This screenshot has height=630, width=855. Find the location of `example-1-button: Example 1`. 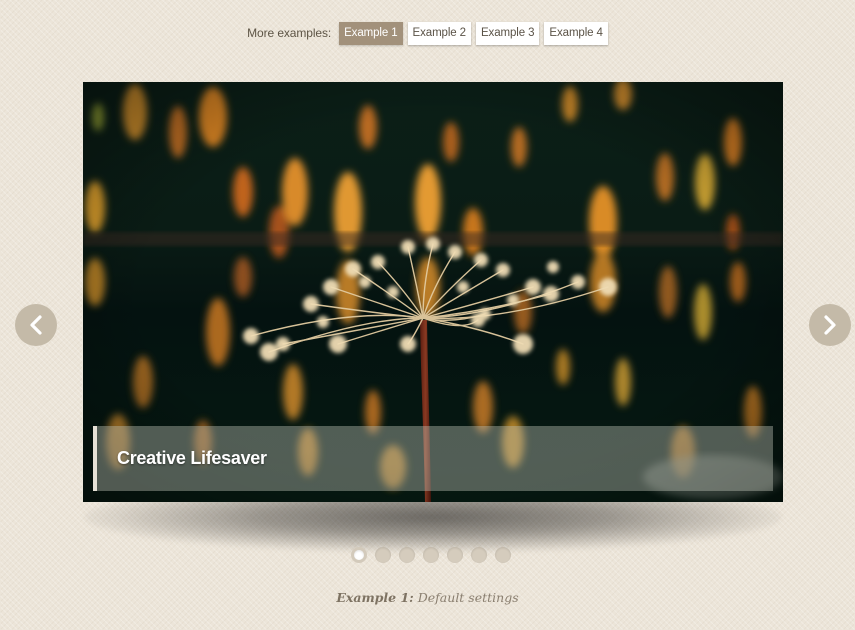

example-1-button: Example 1 is located at coordinates (371, 33).